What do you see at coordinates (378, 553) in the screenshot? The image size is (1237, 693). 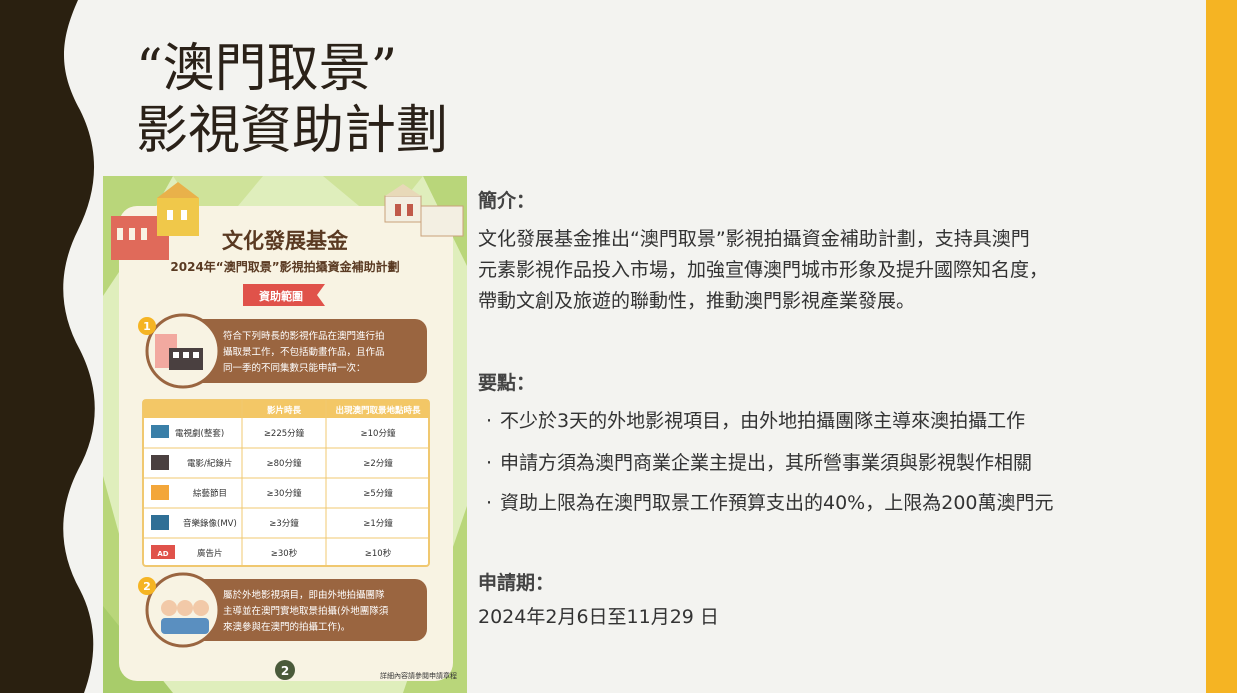 I see `row-macau: ≥10秒` at bounding box center [378, 553].